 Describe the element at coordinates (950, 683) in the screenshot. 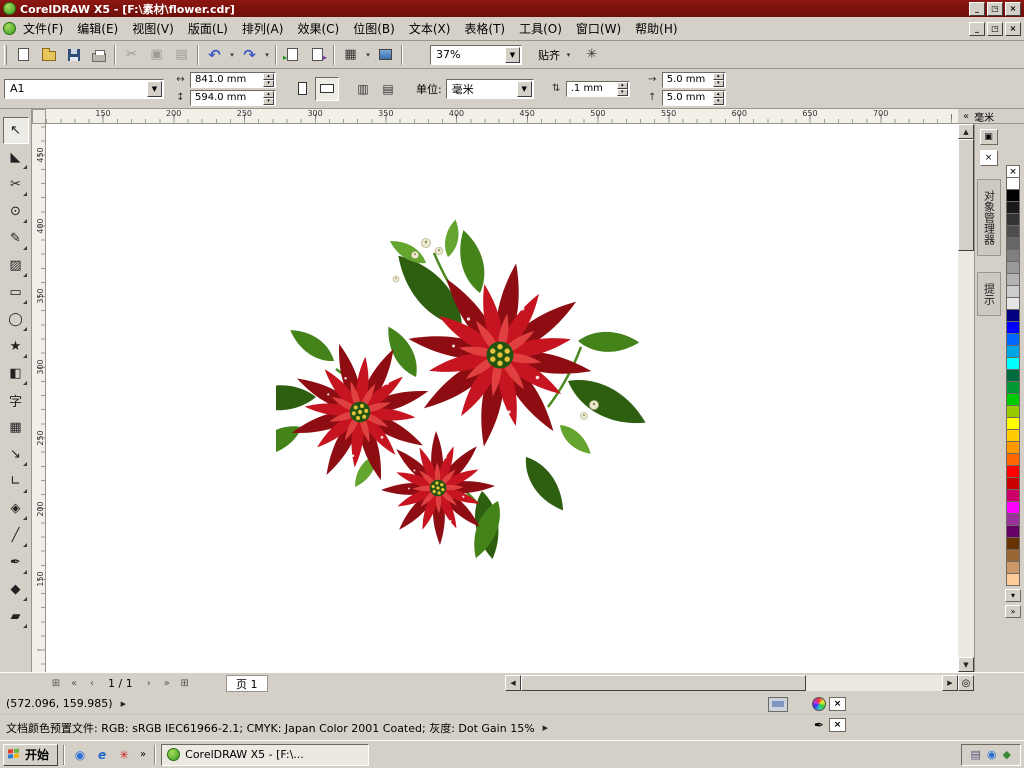

I see `scroll-right-icon: ▶` at that location.